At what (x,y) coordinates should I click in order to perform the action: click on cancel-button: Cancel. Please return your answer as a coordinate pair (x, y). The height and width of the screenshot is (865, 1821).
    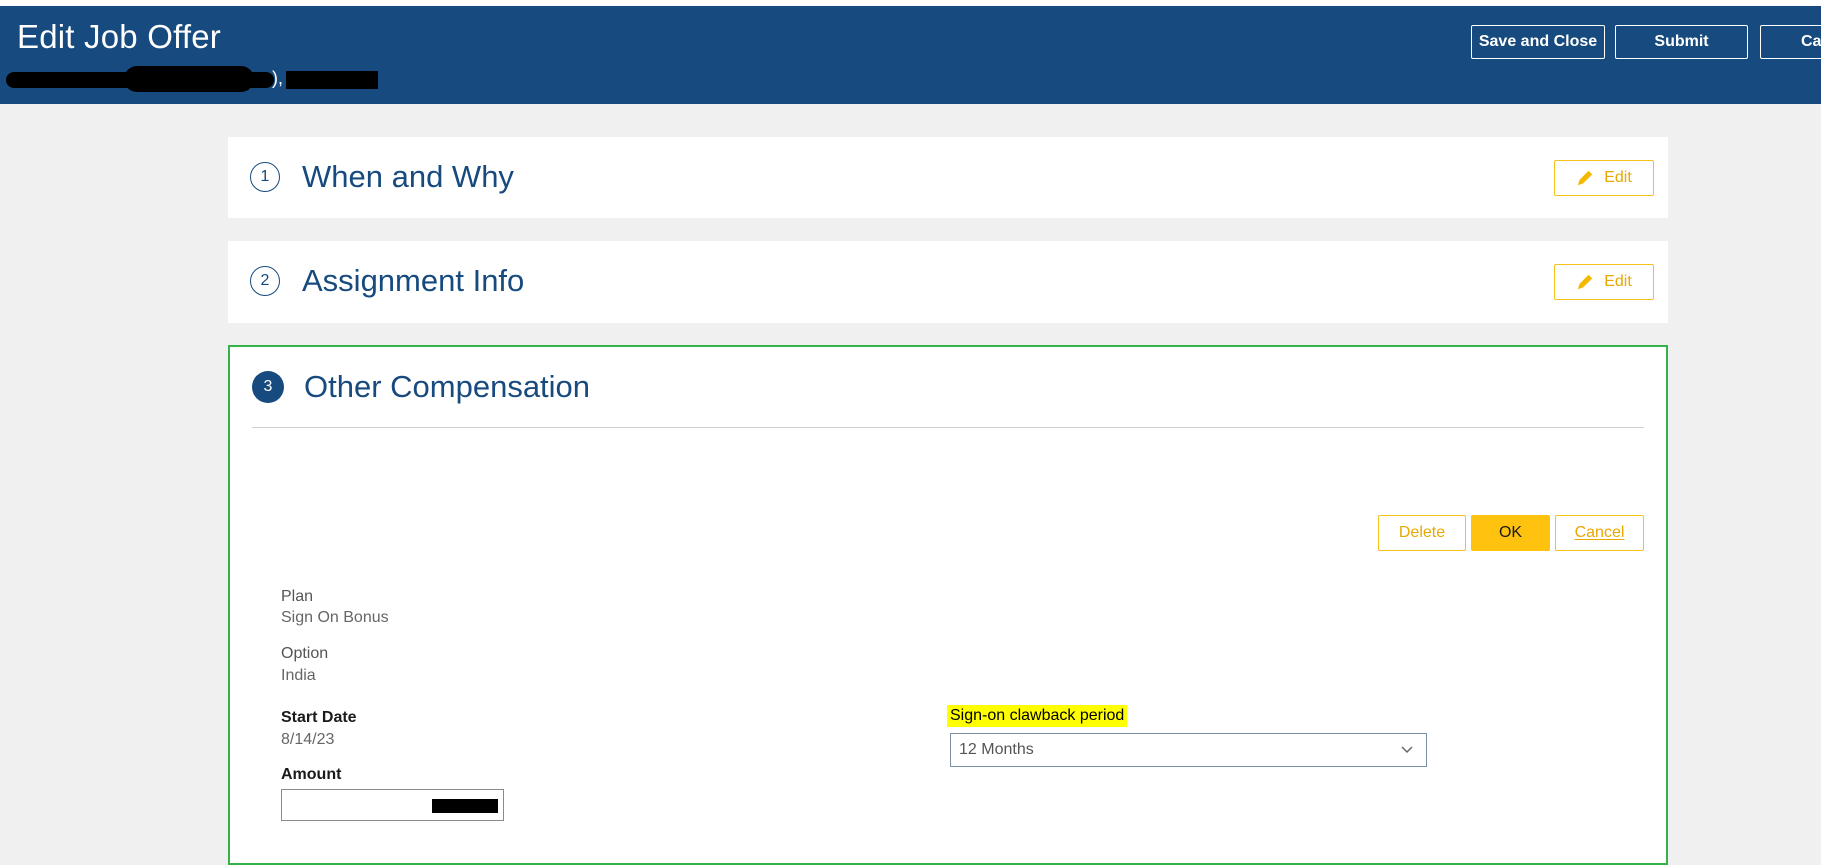
    Looking at the image, I should click on (1599, 533).